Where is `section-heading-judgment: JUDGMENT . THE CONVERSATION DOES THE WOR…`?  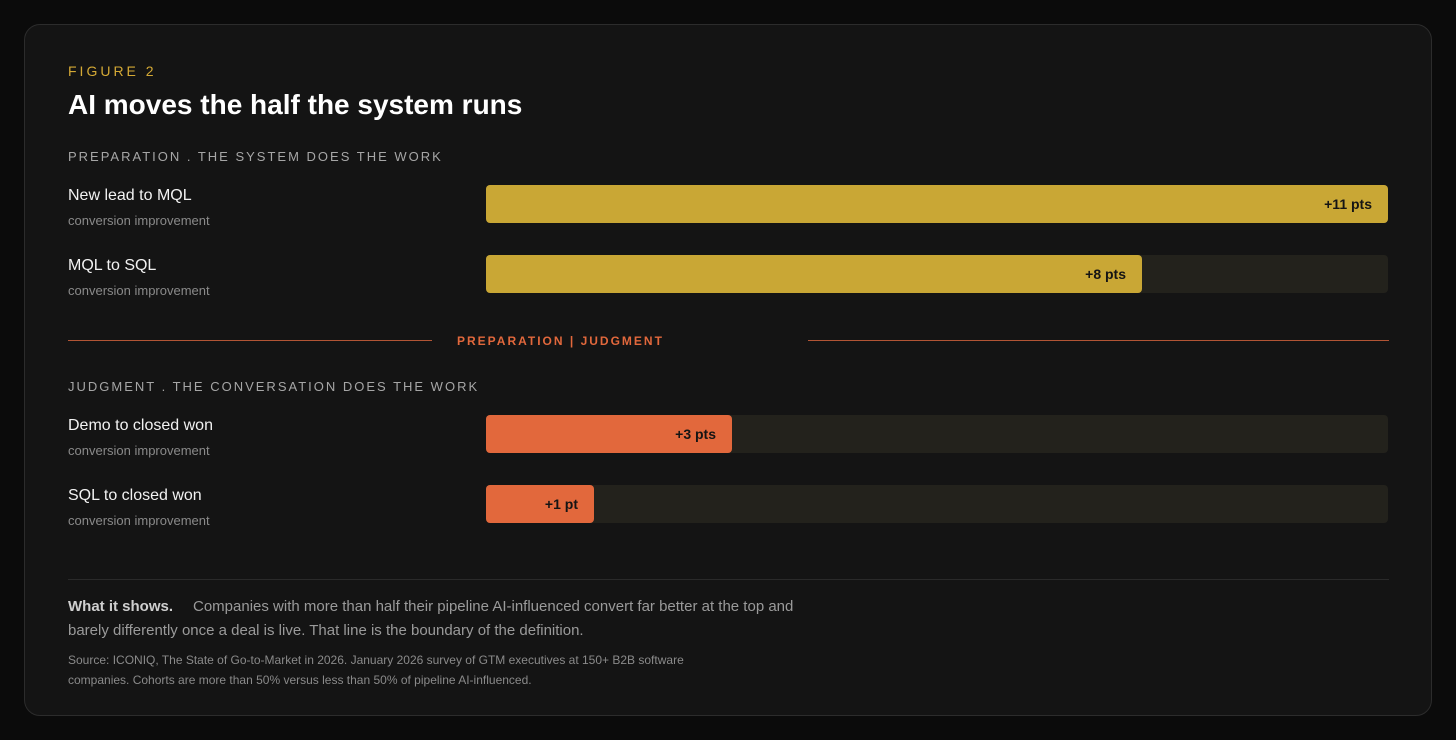 section-heading-judgment: JUDGMENT . THE CONVERSATION DOES THE WOR… is located at coordinates (274, 386).